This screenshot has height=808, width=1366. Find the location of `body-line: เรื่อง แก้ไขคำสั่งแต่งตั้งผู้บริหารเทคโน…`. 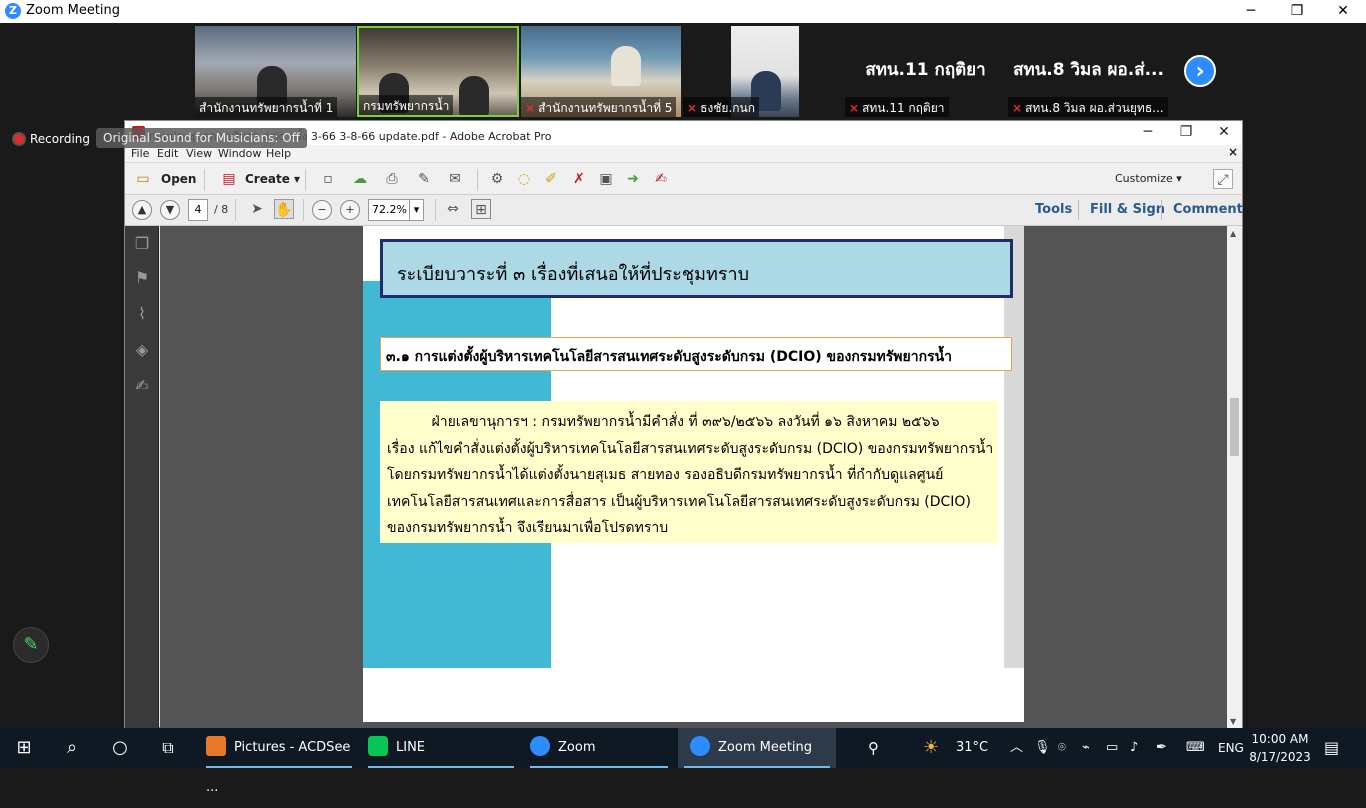

body-line: เรื่อง แก้ไขคำสั่งแต่งตั้งผู้บริหารเทคโน… is located at coordinates (690, 448).